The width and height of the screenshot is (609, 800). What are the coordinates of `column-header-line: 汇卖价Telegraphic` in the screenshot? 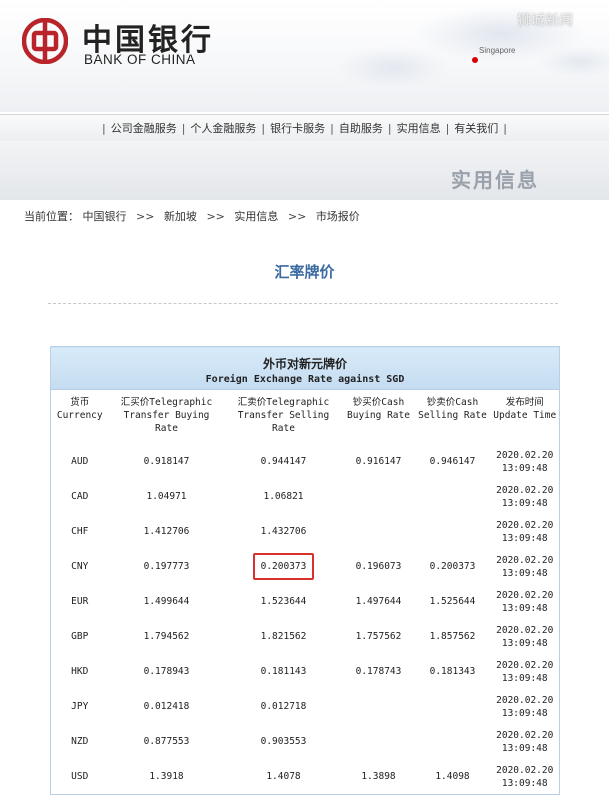 It's located at (283, 402).